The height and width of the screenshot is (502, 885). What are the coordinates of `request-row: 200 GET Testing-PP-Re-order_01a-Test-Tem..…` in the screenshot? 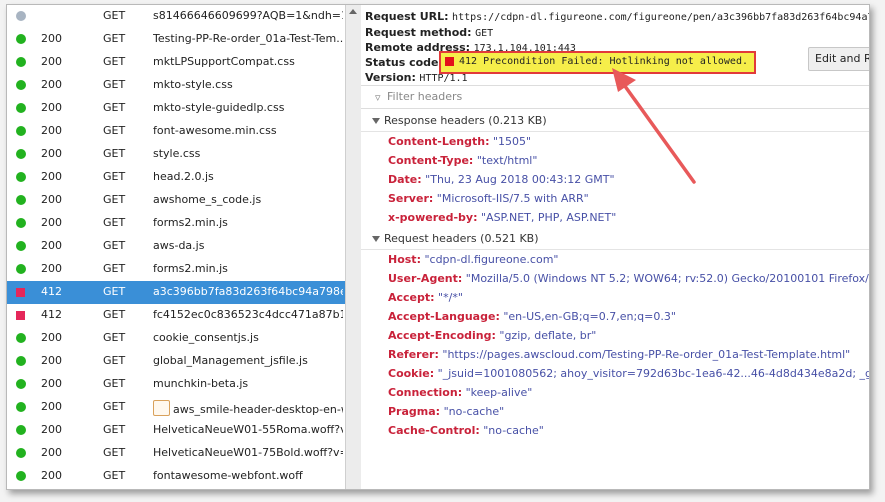 It's located at (176, 39).